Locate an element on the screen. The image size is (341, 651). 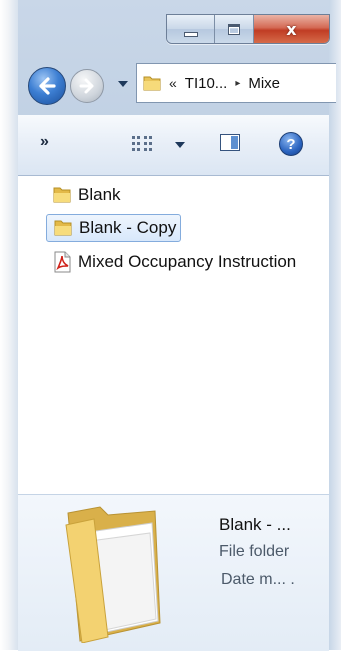
address-bar: « TI10... ▸ Mixe is located at coordinates (236, 83).